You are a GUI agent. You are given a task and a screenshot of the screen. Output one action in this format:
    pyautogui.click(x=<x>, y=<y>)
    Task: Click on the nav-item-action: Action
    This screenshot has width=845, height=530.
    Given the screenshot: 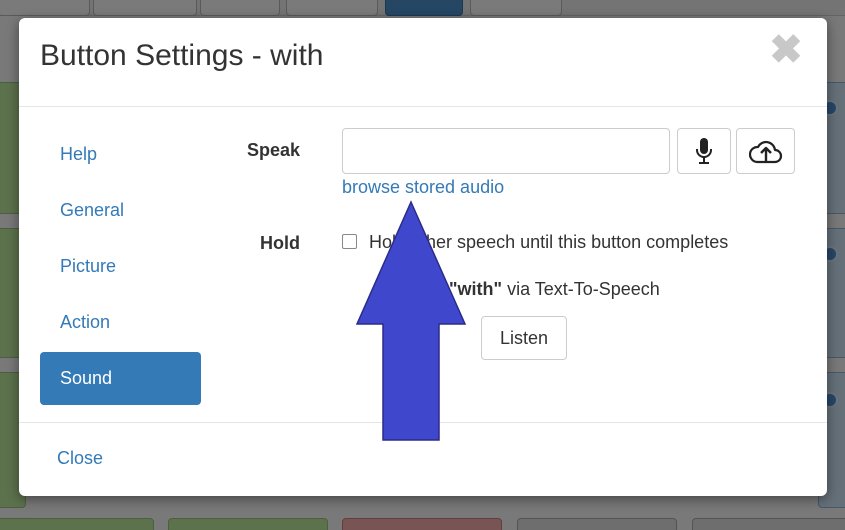 What is the action you would take?
    pyautogui.click(x=120, y=322)
    